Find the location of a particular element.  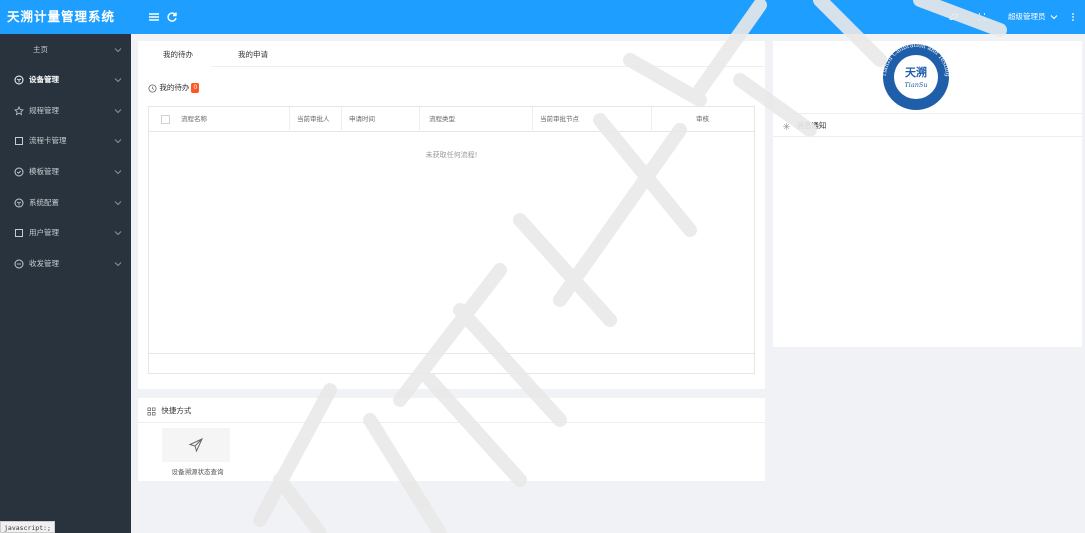

paper-plane-icon is located at coordinates (196, 445).